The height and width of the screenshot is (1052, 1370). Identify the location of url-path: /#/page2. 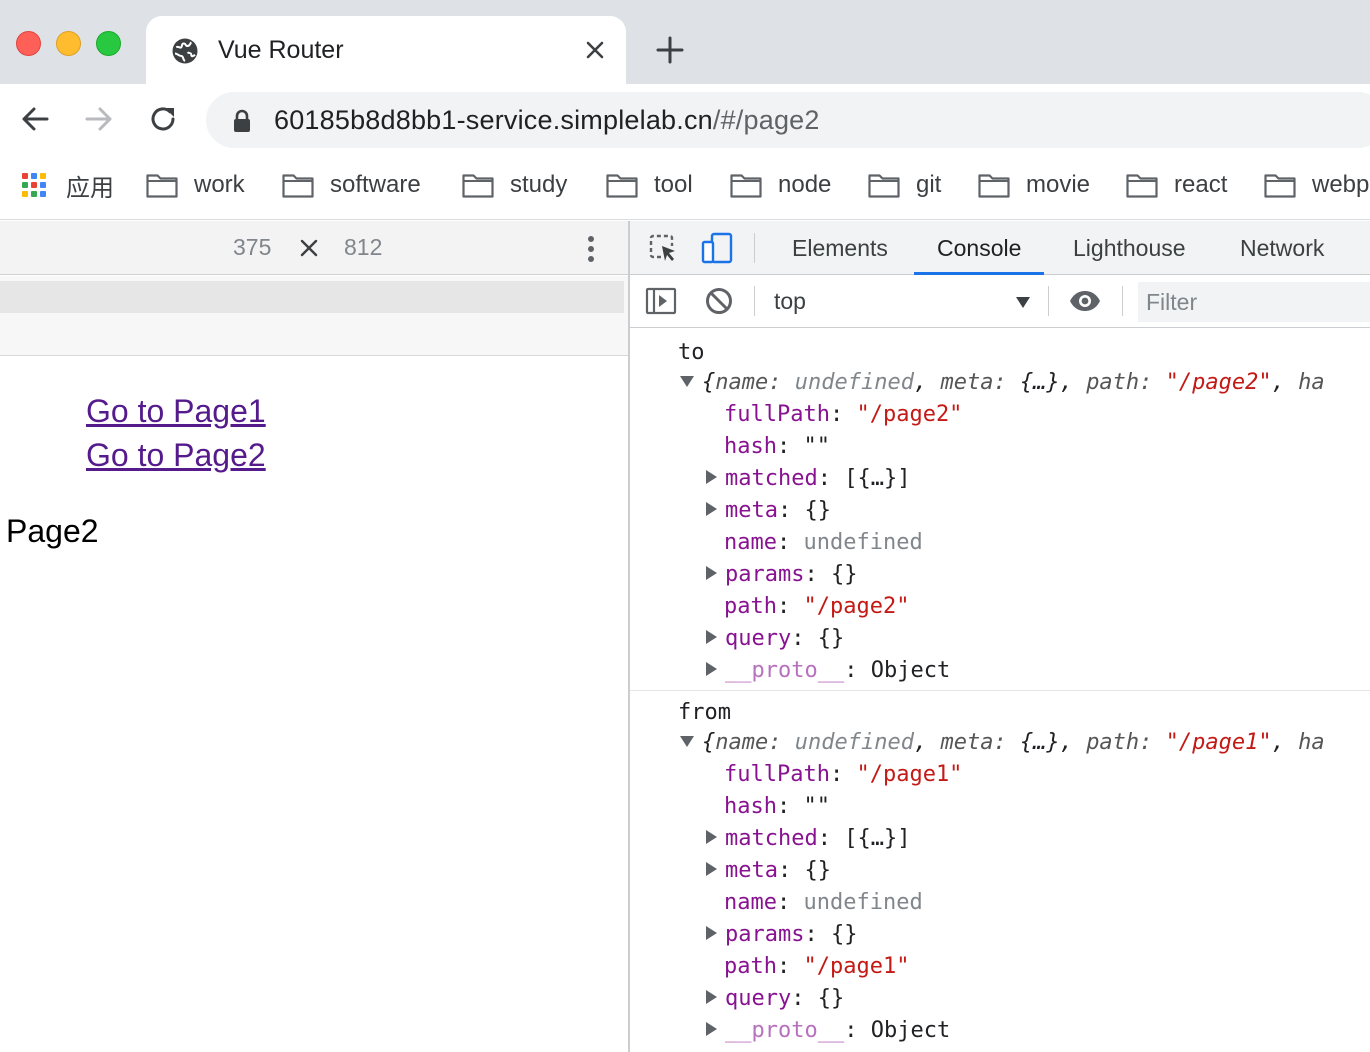
(766, 120).